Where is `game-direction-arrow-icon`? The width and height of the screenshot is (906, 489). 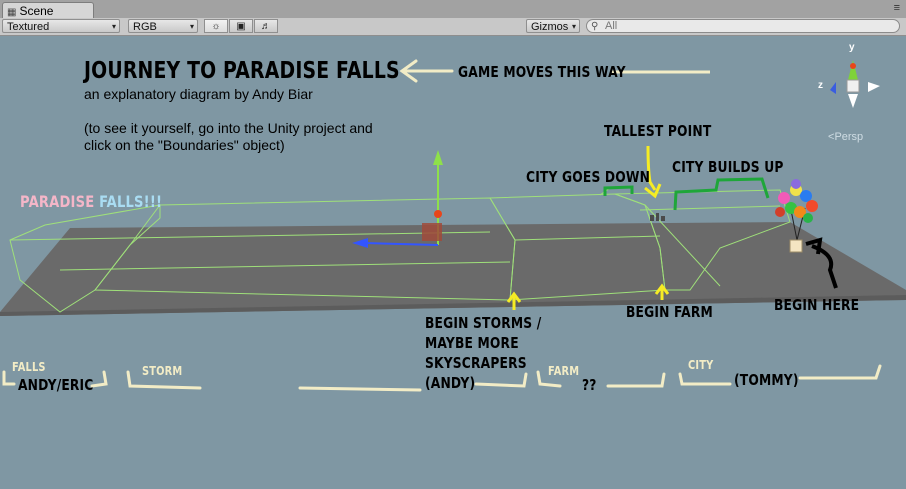
game-direction-arrow-icon is located at coordinates (426, 71).